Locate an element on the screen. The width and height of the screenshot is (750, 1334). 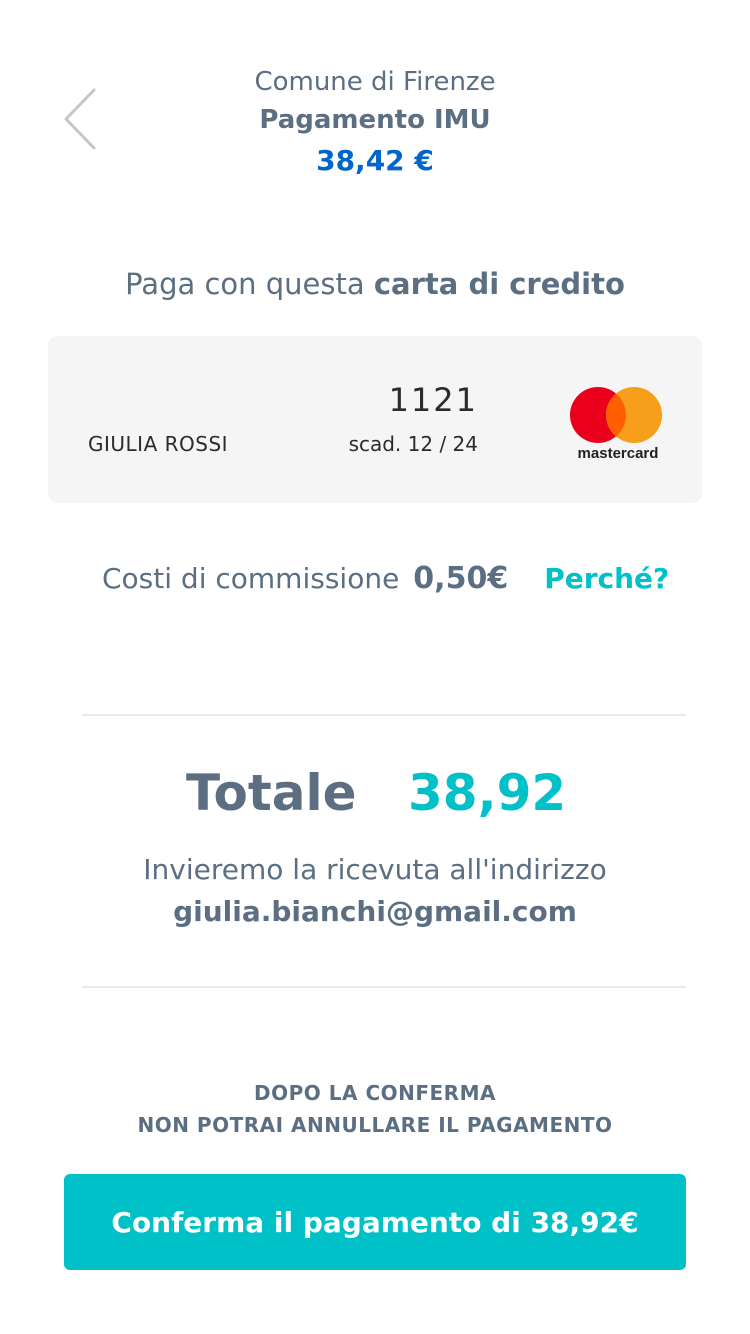
payment-amount: 38,42 € is located at coordinates (375, 160).